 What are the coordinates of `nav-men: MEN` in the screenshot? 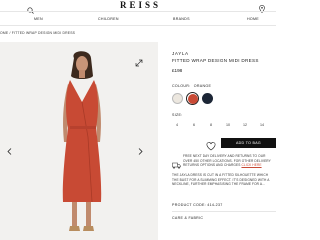 It's located at (38, 19).